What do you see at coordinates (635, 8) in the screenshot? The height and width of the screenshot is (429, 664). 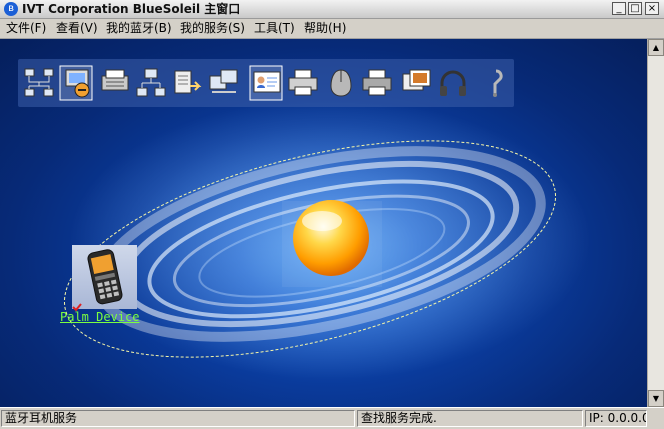 I see `maximize-button: □` at bounding box center [635, 8].